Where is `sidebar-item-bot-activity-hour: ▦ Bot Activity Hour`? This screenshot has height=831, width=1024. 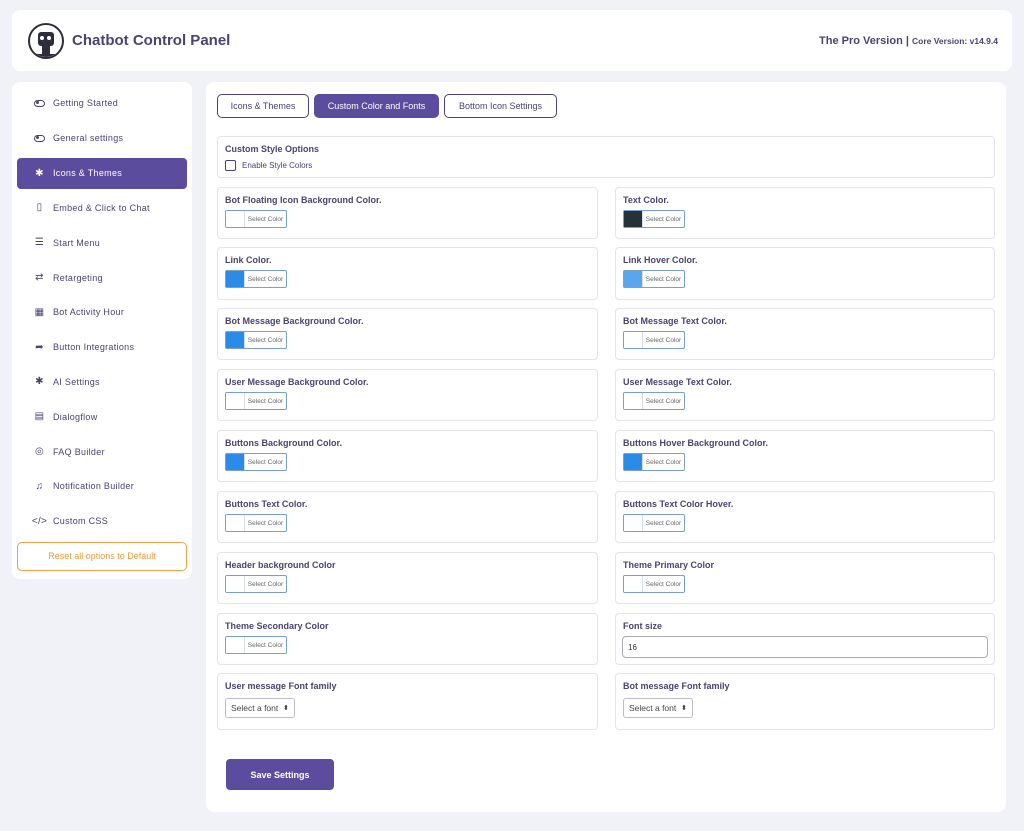
sidebar-item-bot-activity-hour: ▦ Bot Activity Hour is located at coordinates (102, 312).